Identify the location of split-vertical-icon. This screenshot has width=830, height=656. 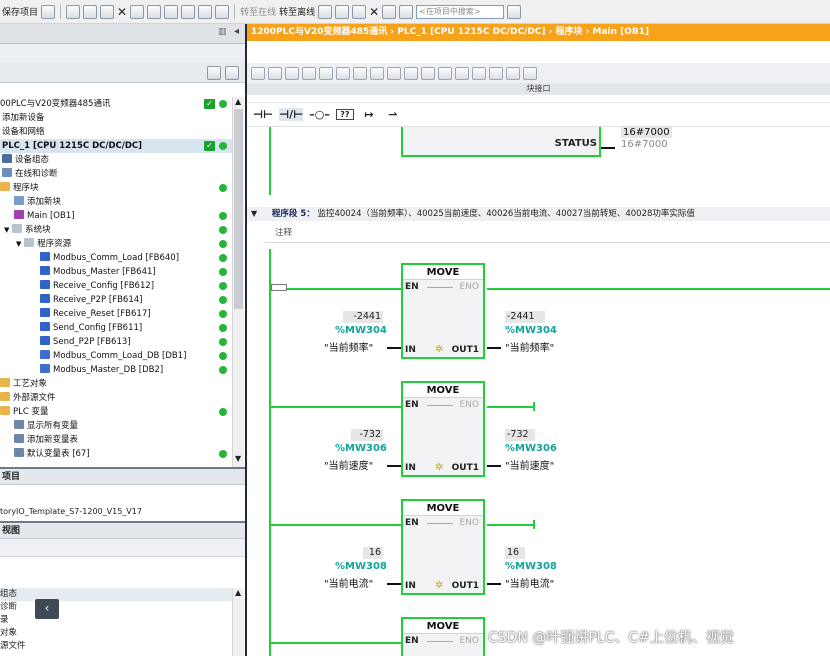
(406, 11).